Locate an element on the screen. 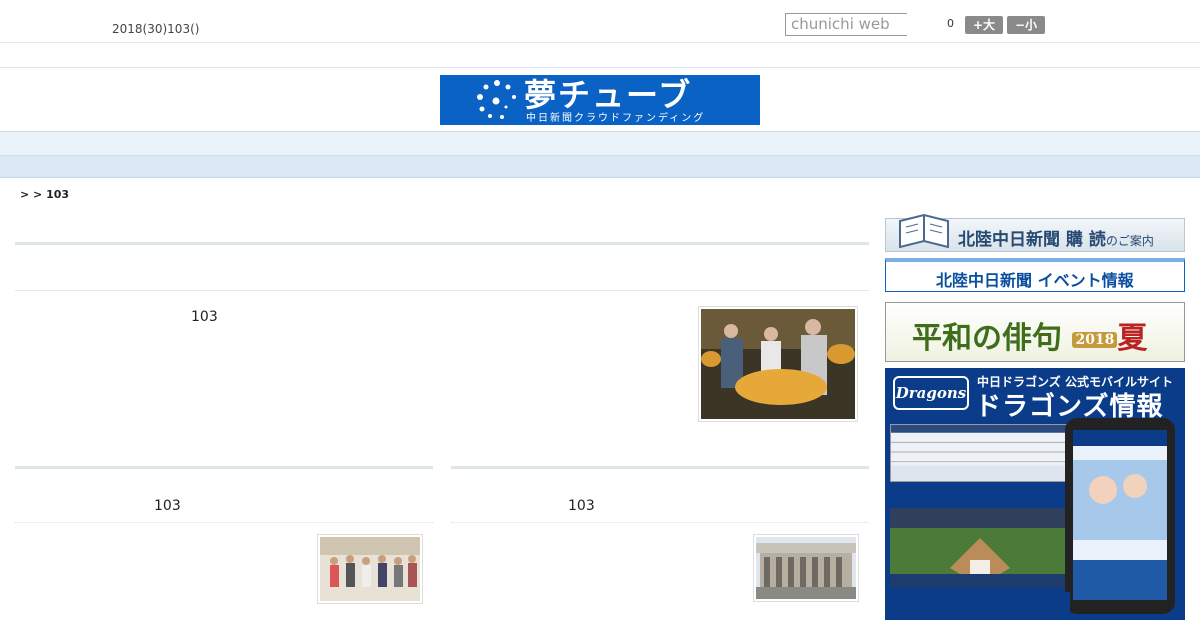 The width and height of the screenshot is (1200, 630). breadcrumb: > > 103 is located at coordinates (44, 194).